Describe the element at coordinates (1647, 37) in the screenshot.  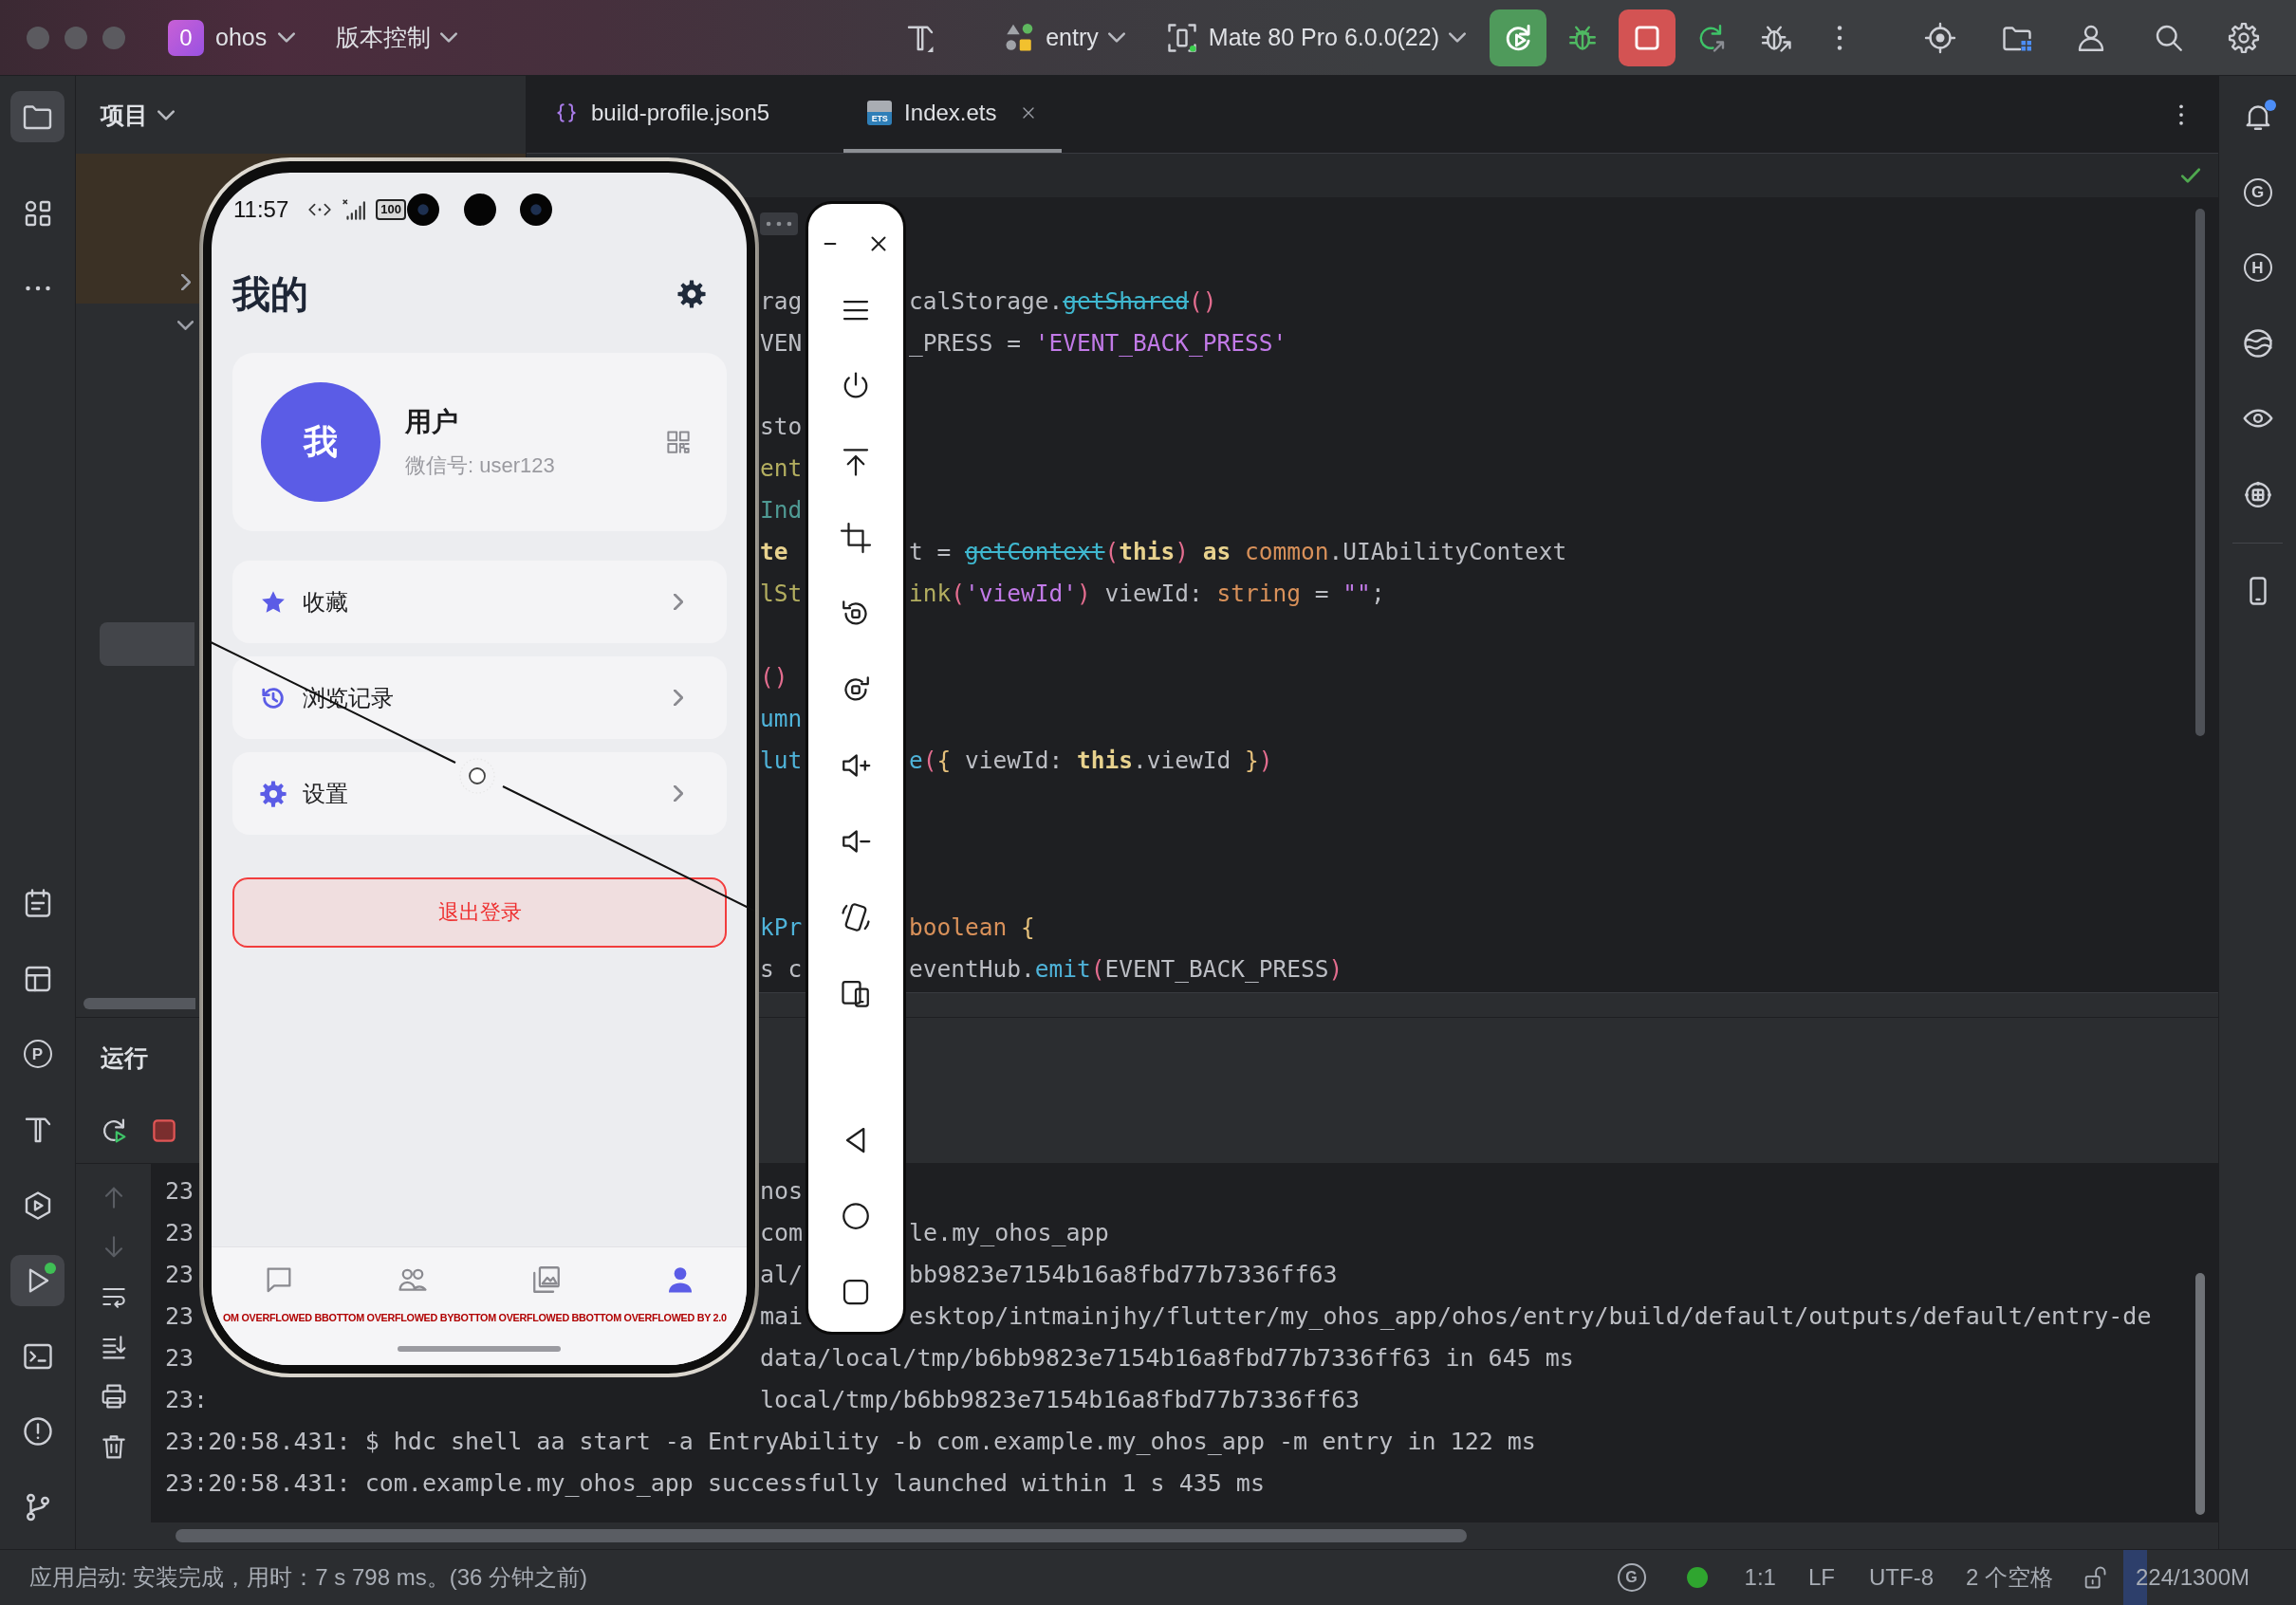
I see `stop-button` at that location.